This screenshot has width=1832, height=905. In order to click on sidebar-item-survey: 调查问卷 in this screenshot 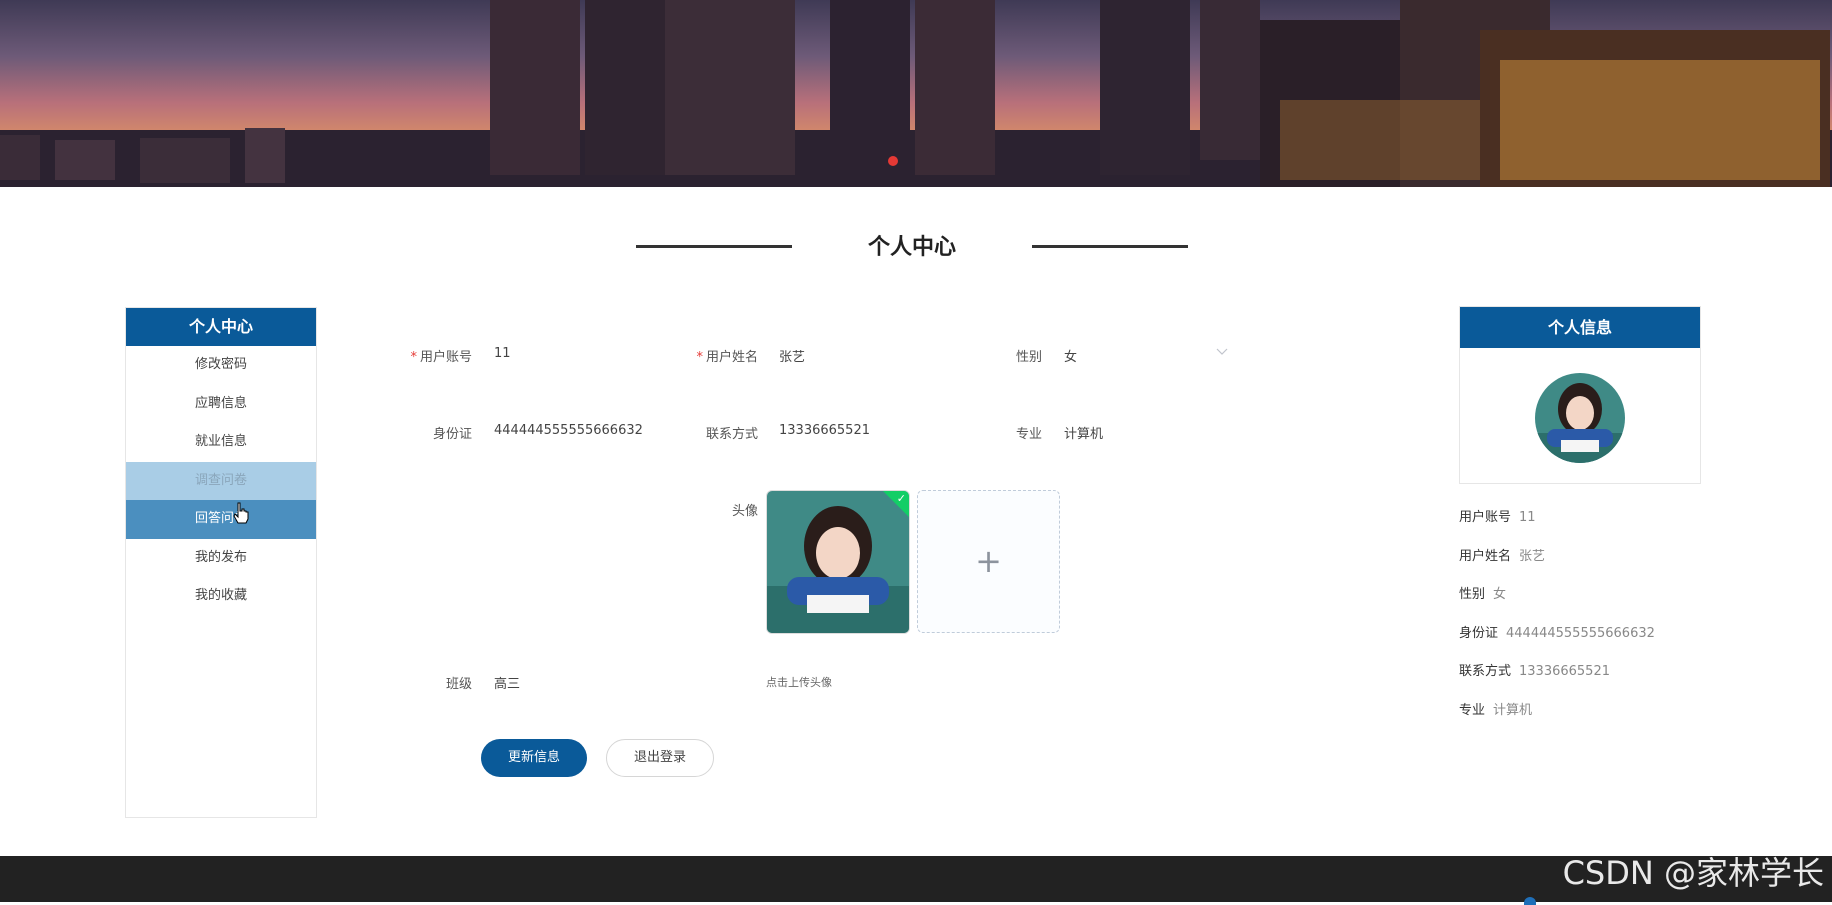, I will do `click(221, 480)`.